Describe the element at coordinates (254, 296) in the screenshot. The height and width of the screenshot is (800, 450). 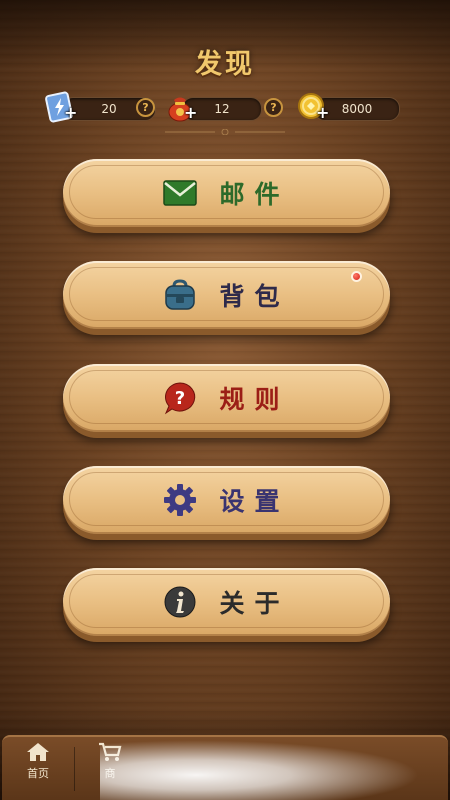
I see `backpack-label: 背包` at that location.